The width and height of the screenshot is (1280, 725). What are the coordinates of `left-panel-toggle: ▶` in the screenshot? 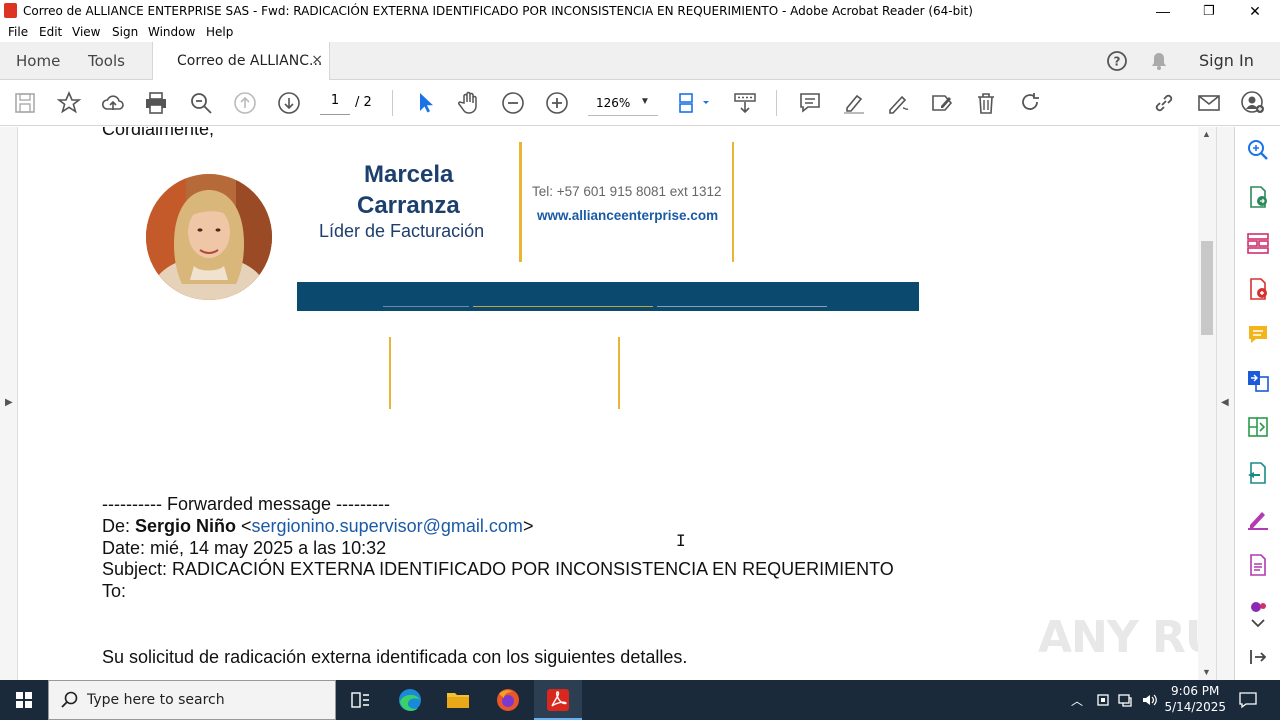 It's located at (9, 403).